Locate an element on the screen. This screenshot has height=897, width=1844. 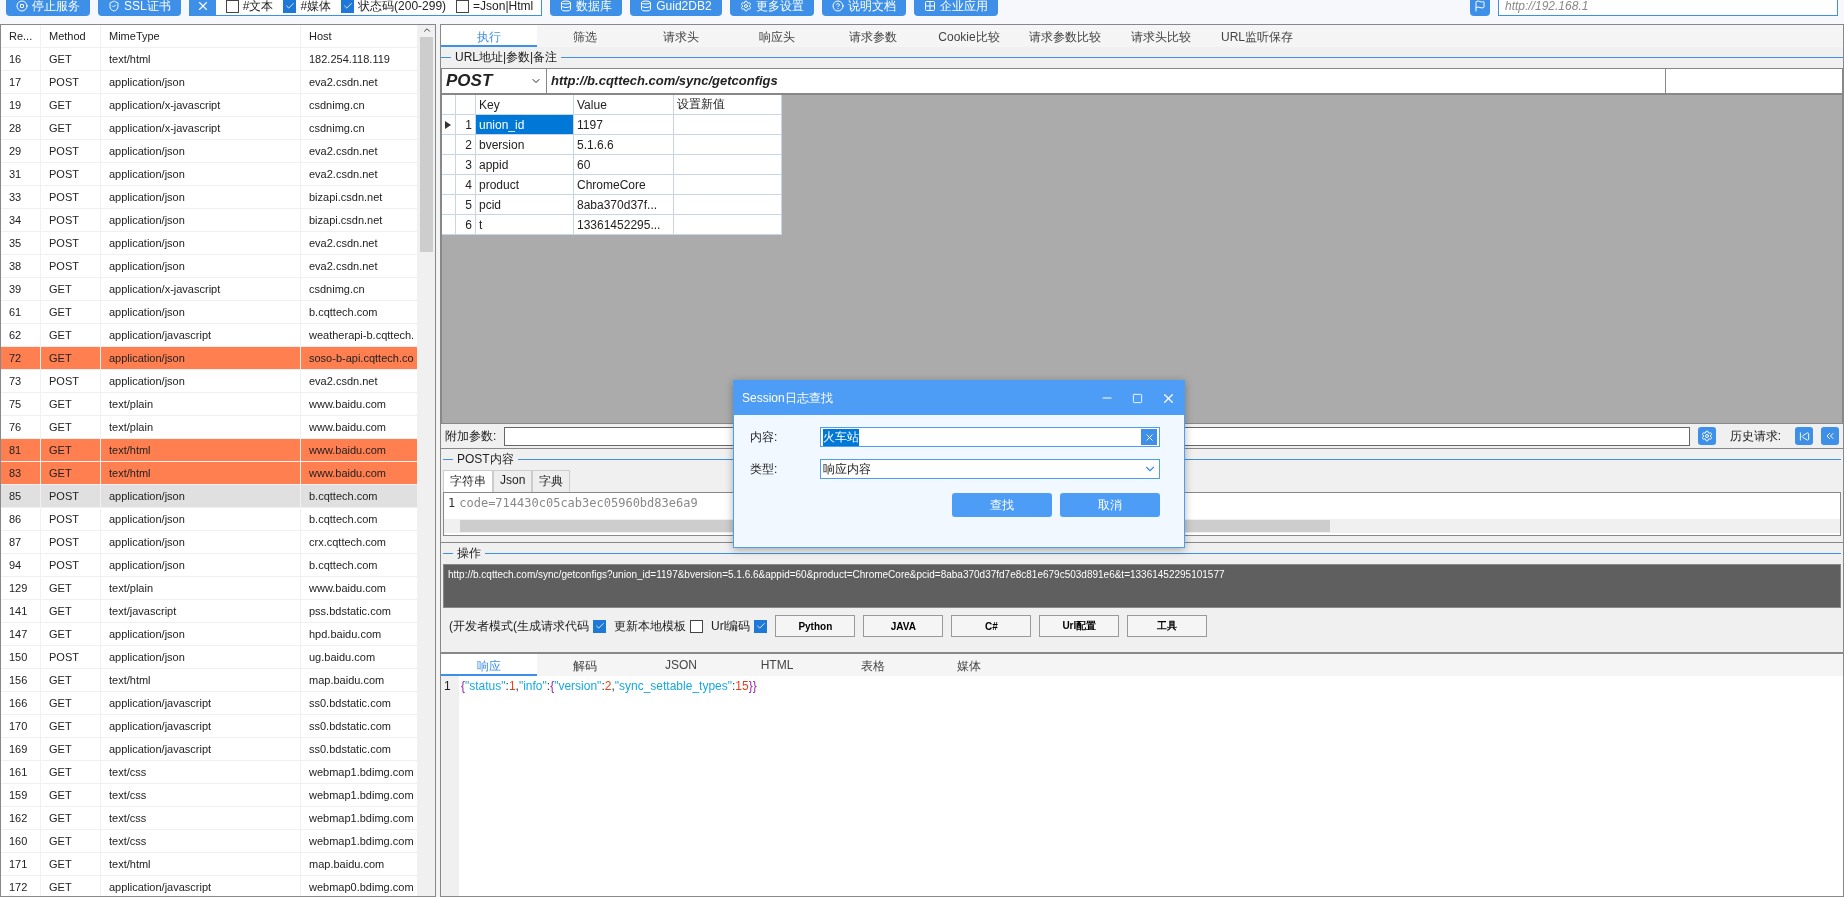
table-cell: bversion is located at coordinates (525, 144).